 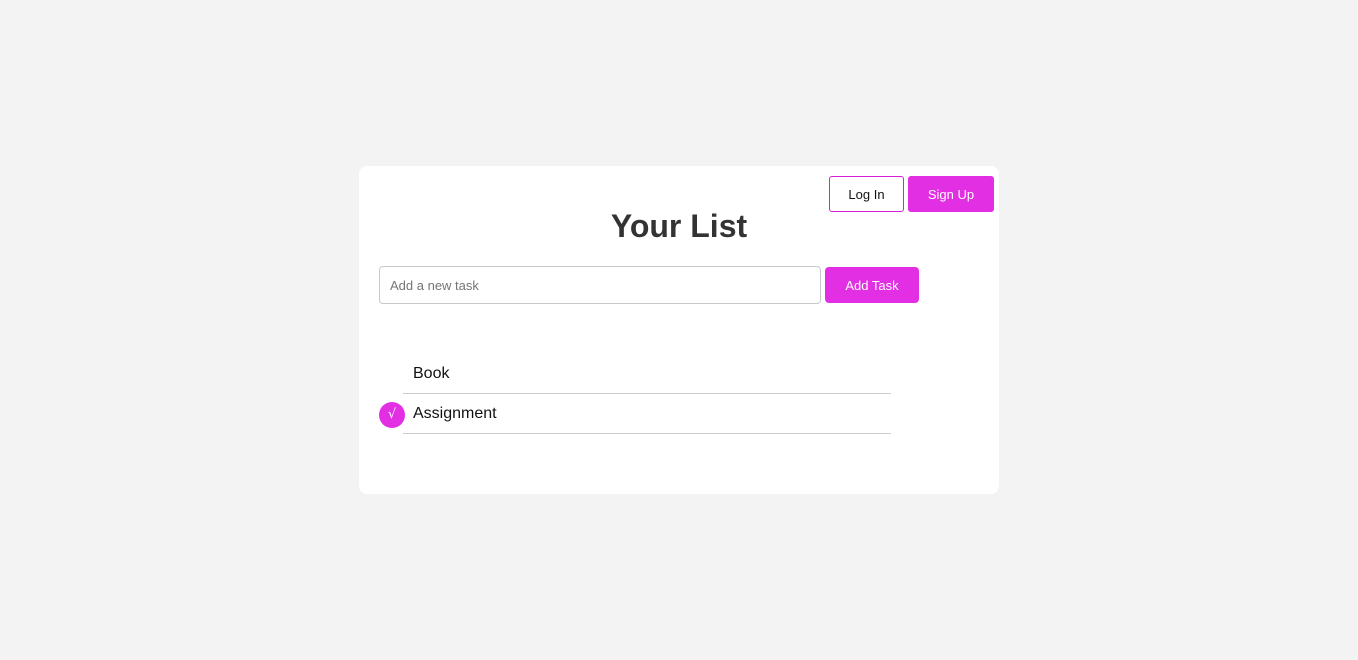 What do you see at coordinates (392, 414) in the screenshot?
I see `checkmark-icon: √` at bounding box center [392, 414].